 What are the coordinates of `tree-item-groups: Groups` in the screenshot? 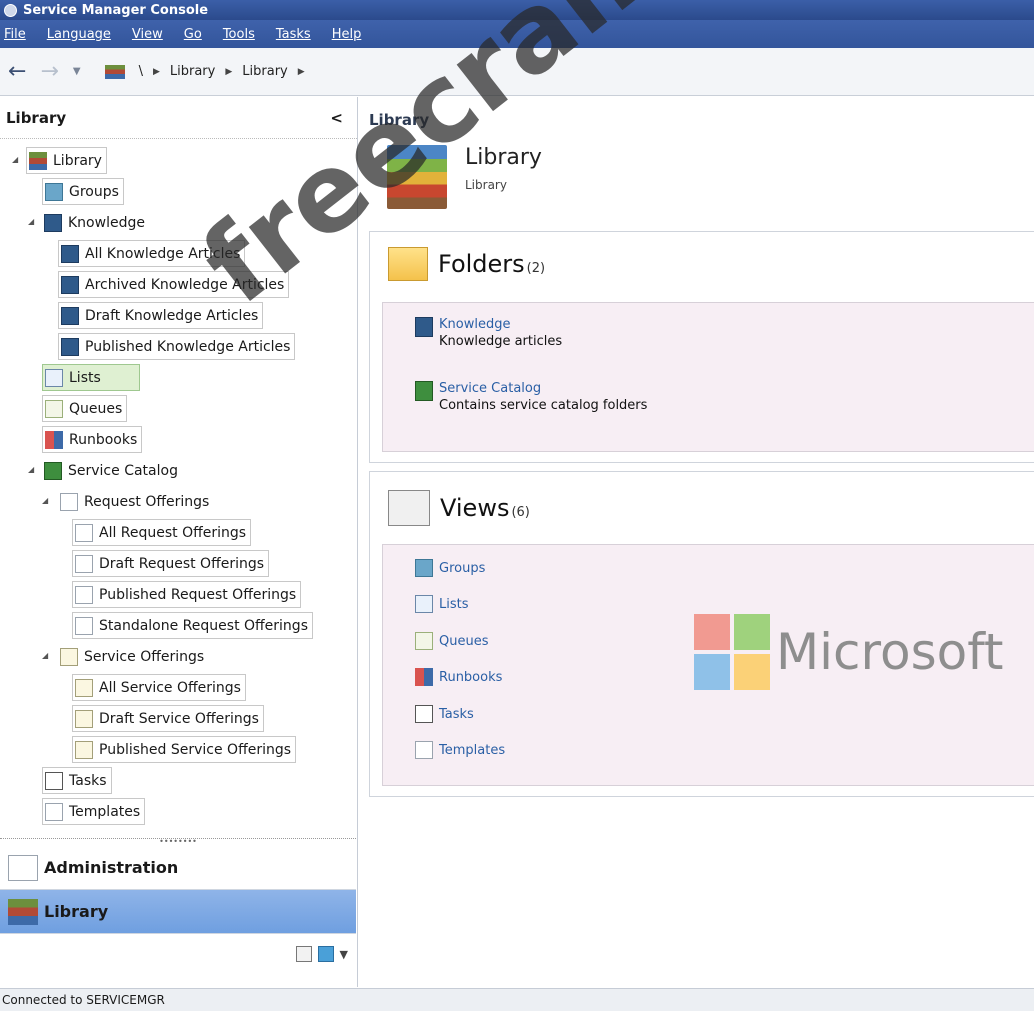 It's located at (83, 191).